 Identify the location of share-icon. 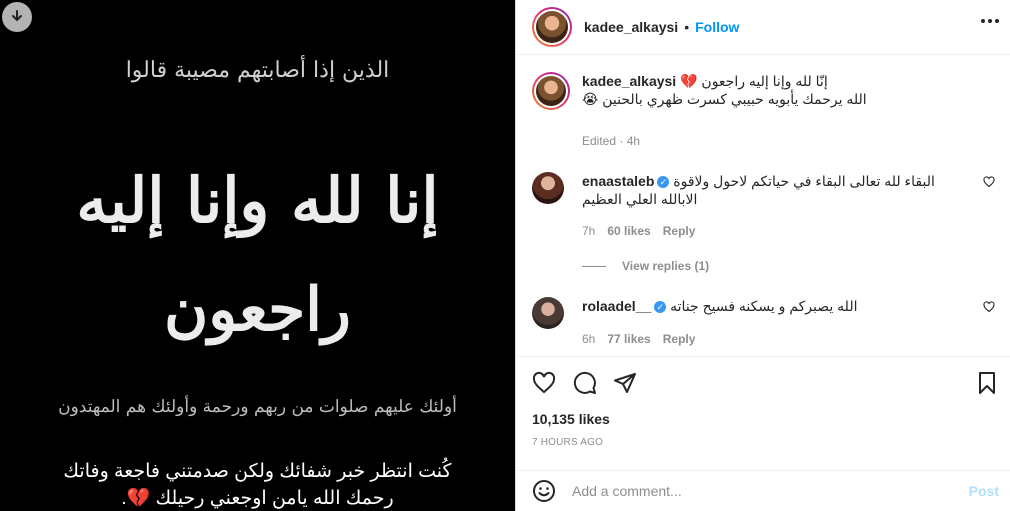
(625, 383).